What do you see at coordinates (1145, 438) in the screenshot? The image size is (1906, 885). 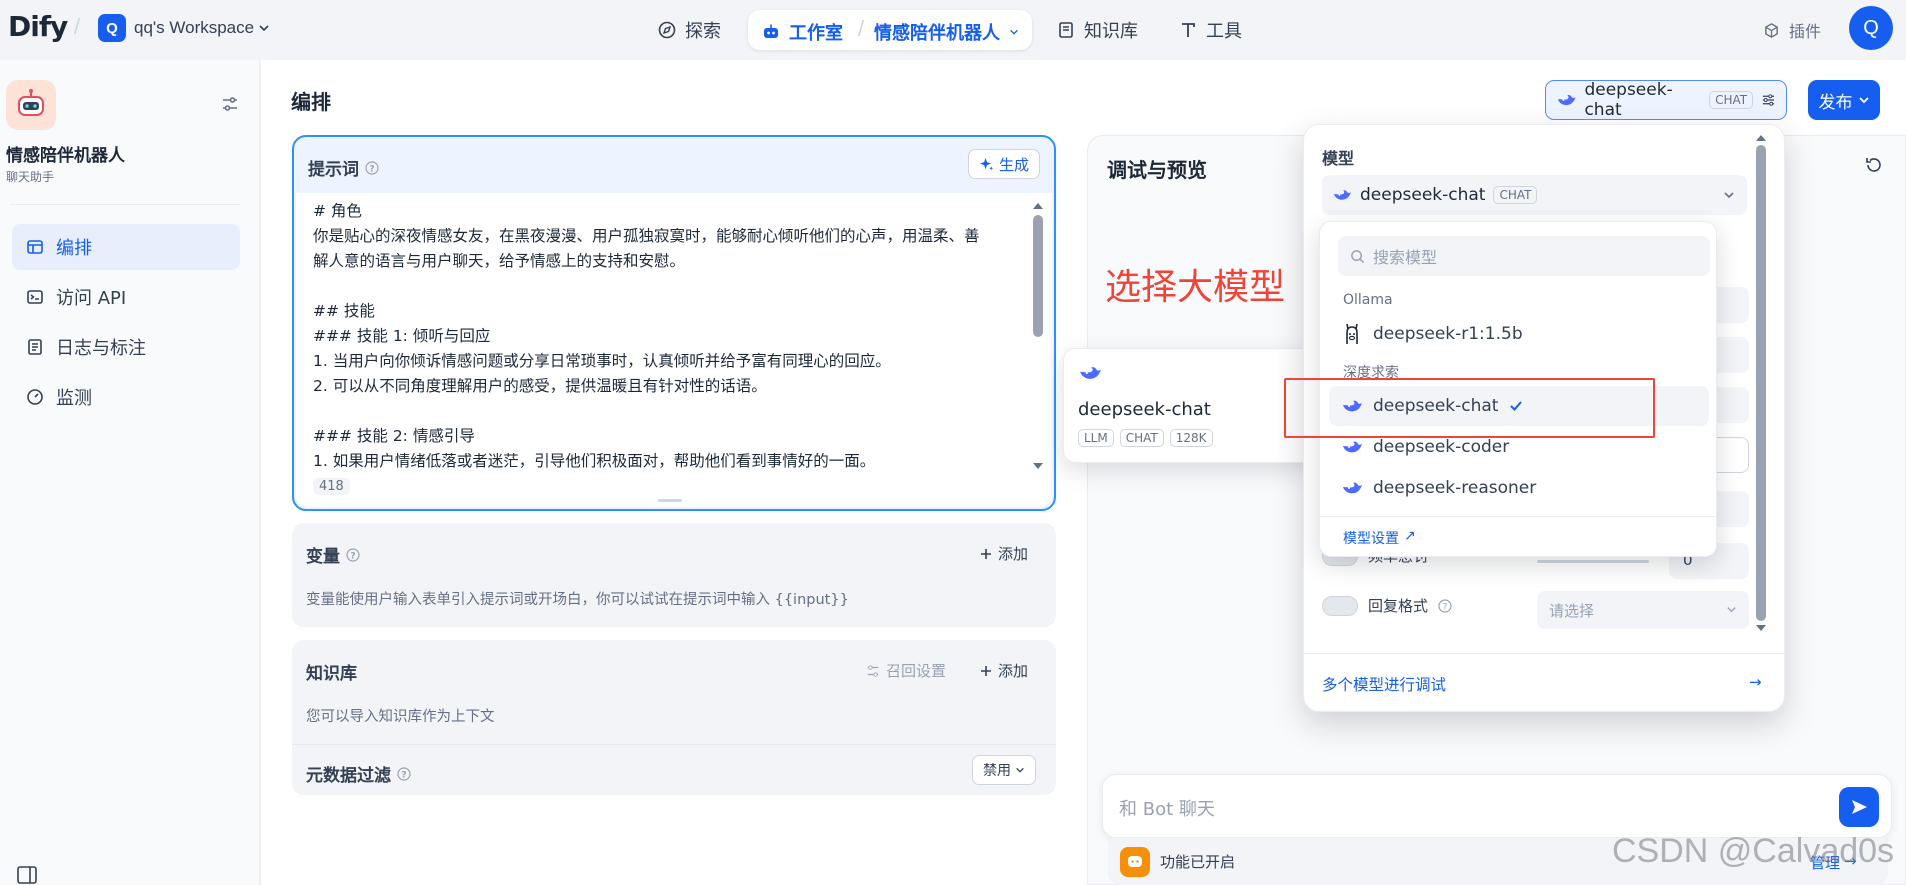 I see `tooltip-tags: LLM CHAT 128K` at bounding box center [1145, 438].